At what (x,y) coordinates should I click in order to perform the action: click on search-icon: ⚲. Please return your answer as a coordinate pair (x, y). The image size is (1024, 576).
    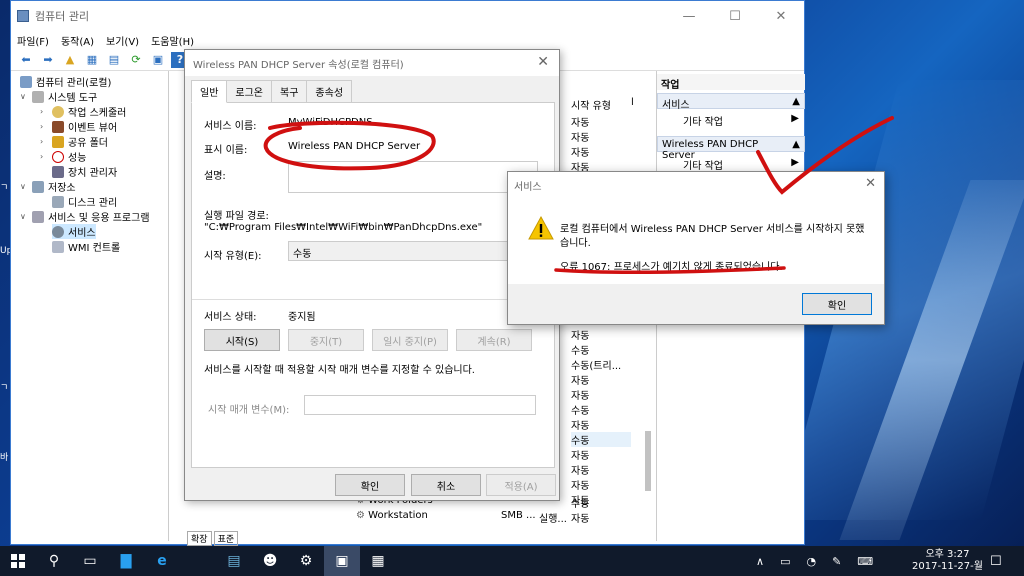
    Looking at the image, I should click on (54, 561).